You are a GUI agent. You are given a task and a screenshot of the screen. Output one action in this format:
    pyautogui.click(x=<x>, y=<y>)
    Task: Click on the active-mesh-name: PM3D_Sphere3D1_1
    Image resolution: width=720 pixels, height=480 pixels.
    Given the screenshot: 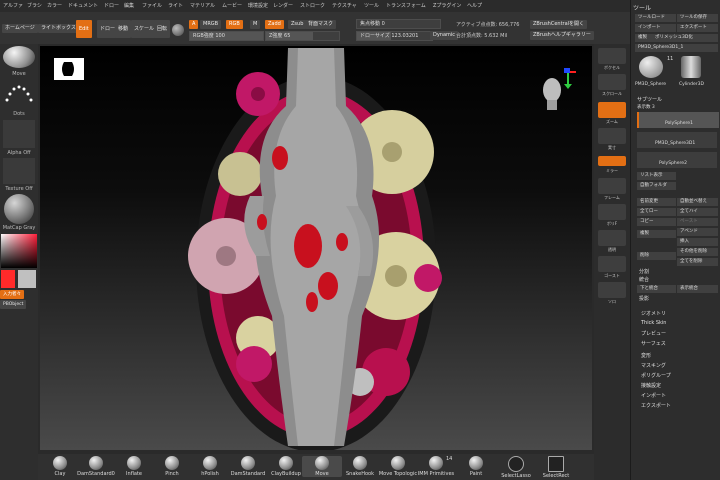 What is the action you would take?
    pyautogui.click(x=676, y=48)
    